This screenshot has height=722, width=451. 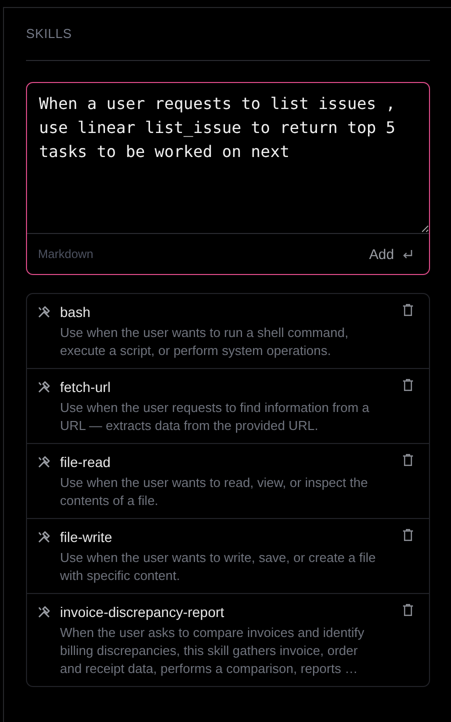 I want to click on skill-name: file-write, so click(x=87, y=537).